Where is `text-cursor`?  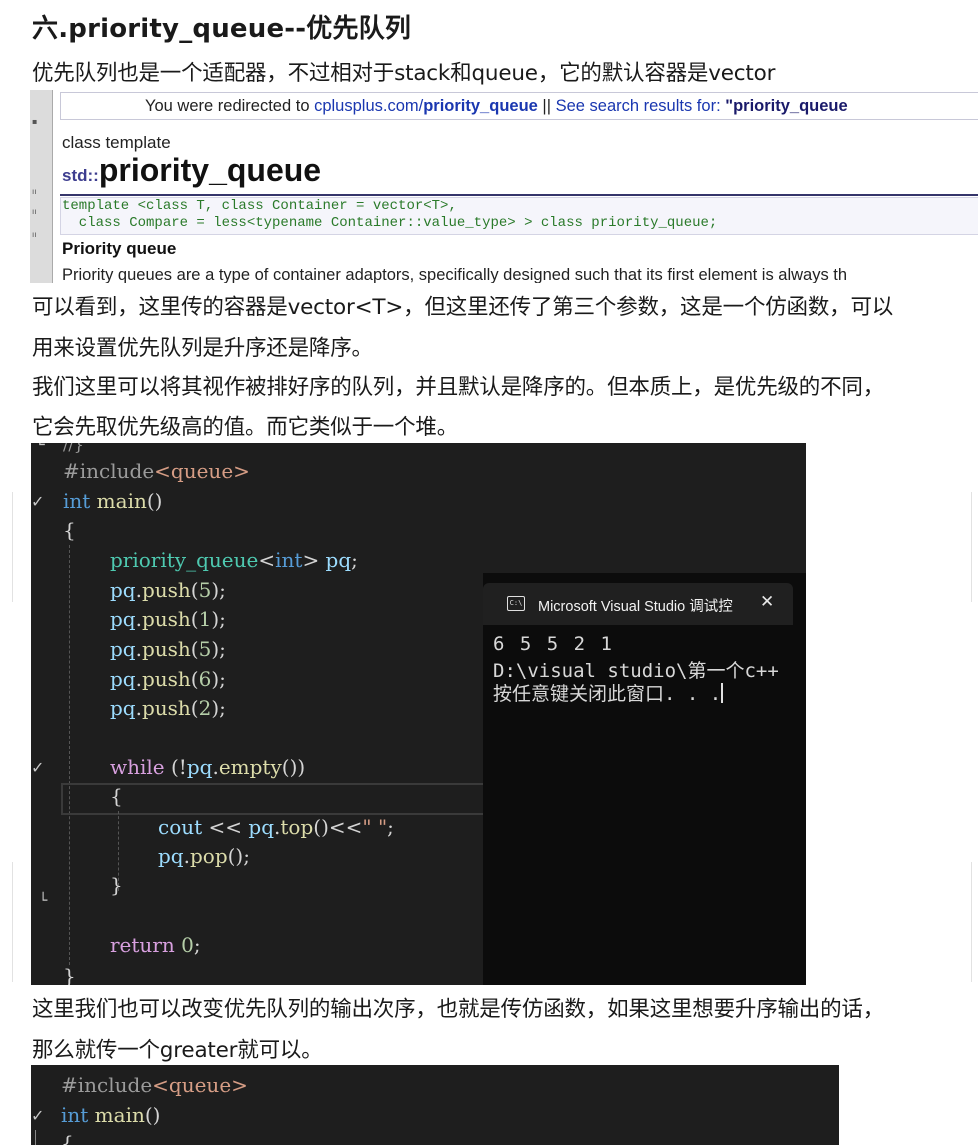 text-cursor is located at coordinates (722, 693).